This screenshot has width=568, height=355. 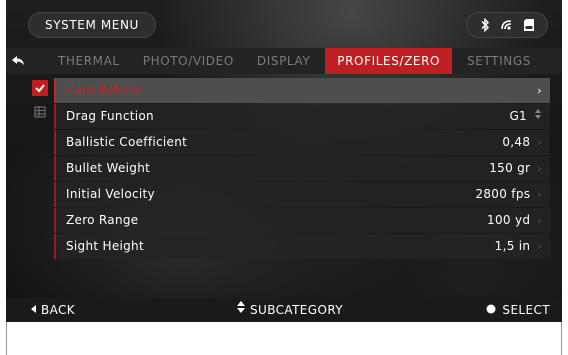 I want to click on menu-item-label: Drag Function, so click(x=110, y=116).